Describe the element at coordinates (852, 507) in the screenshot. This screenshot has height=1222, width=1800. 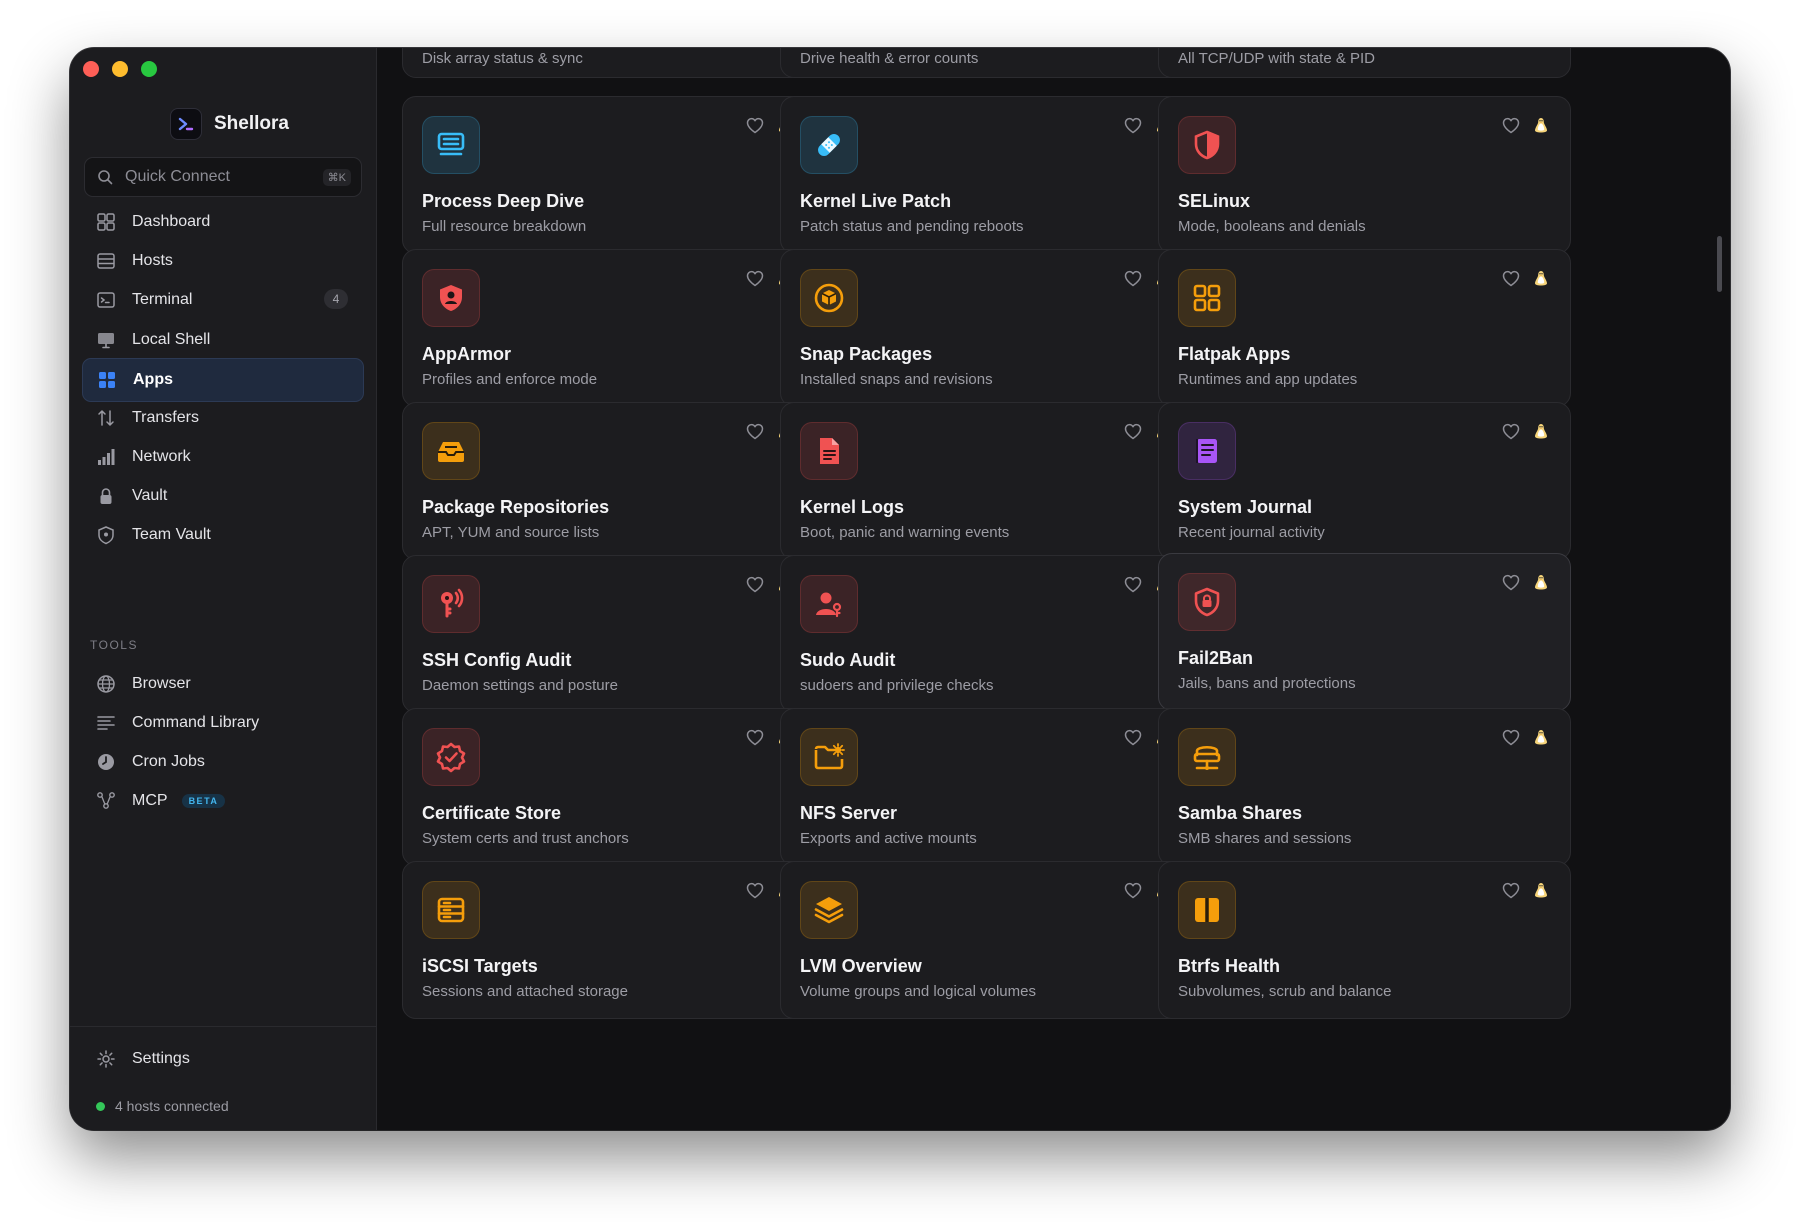
I see `app-card-title: Kernel Logs` at that location.